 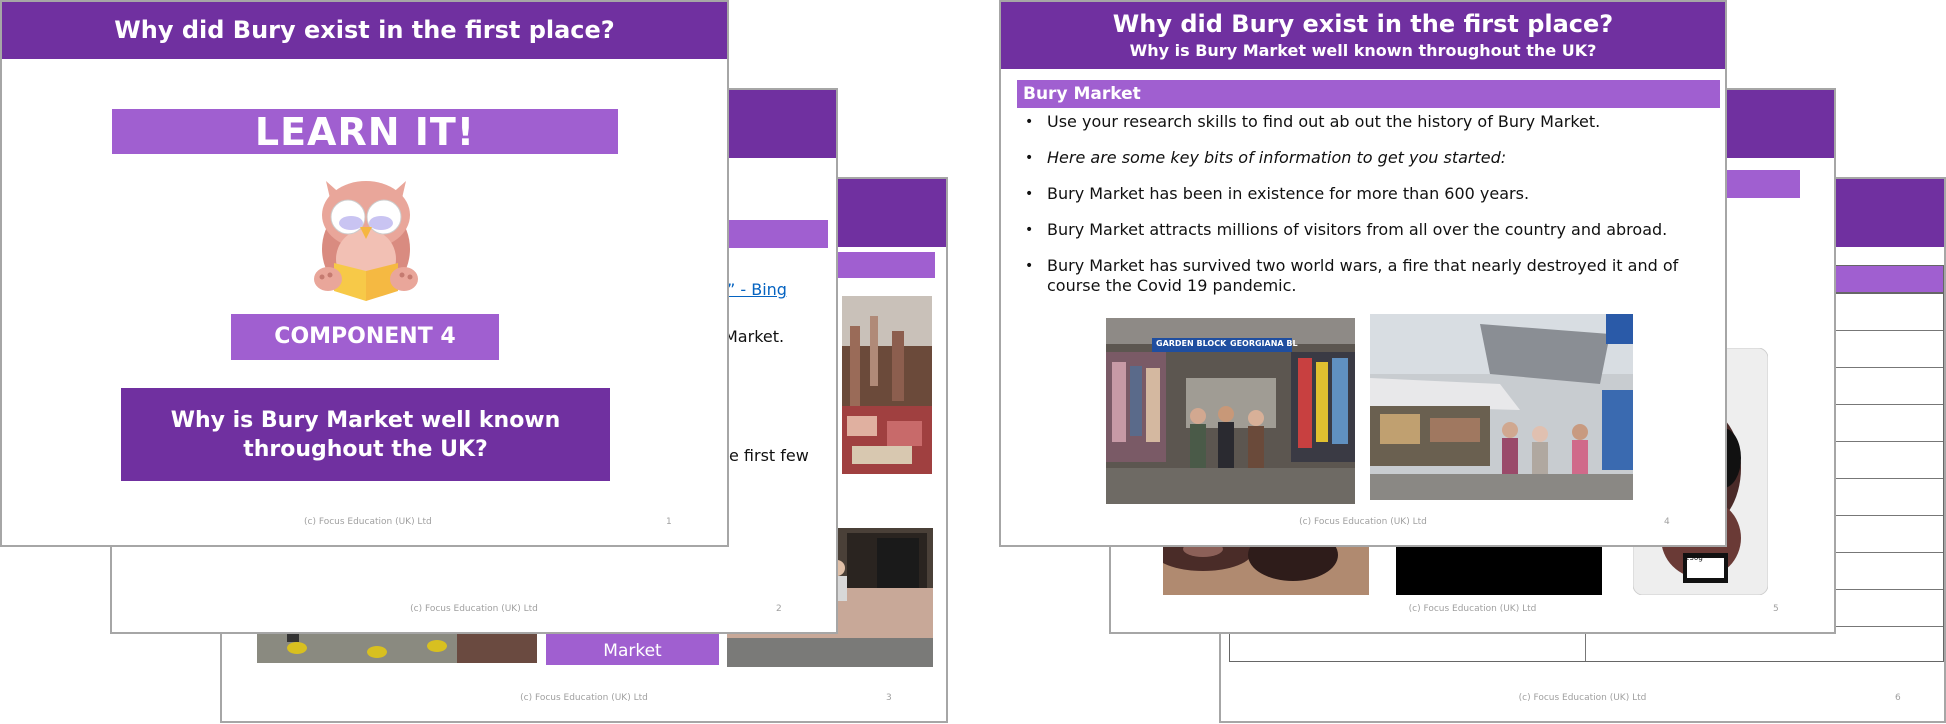 I want to click on slide-4-photo-outdoor-market, so click(x=1501, y=407).